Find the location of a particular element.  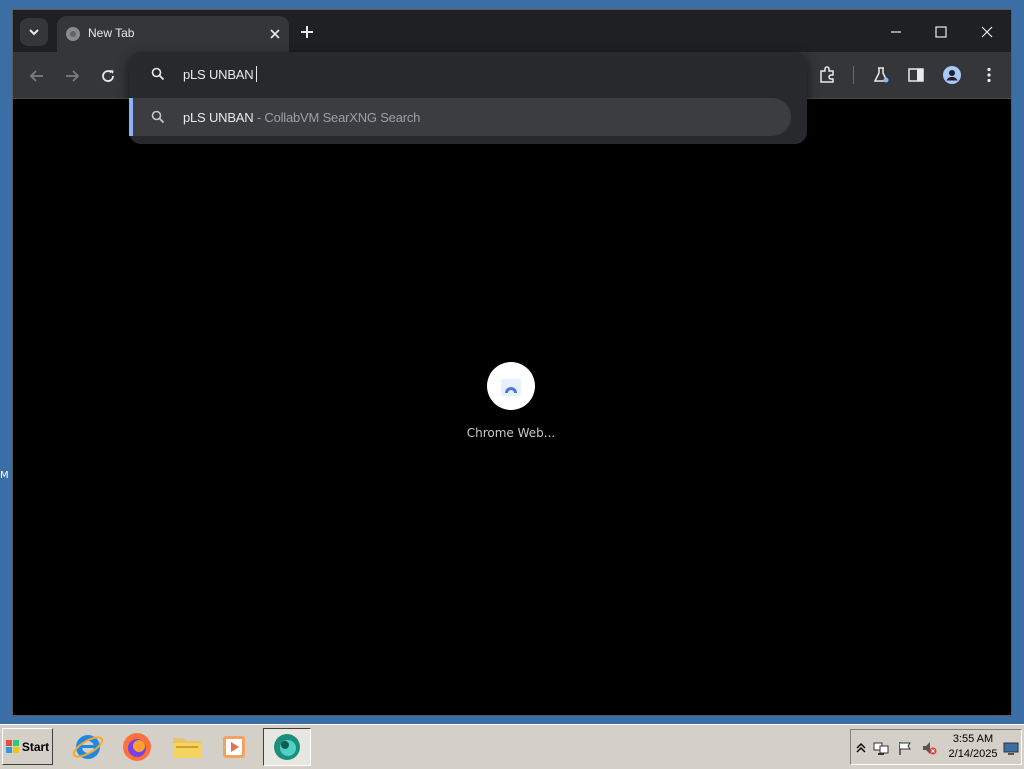

close-icon is located at coordinates (275, 34).